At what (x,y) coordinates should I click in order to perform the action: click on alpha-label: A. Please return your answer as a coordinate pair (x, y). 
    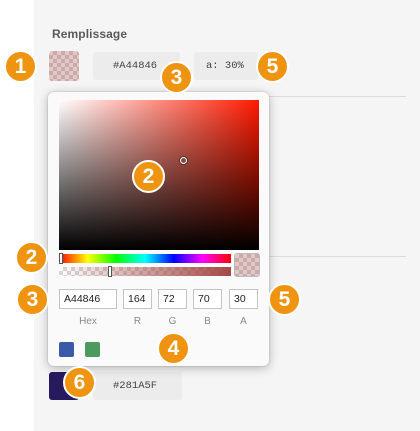
    Looking at the image, I should click on (243, 321).